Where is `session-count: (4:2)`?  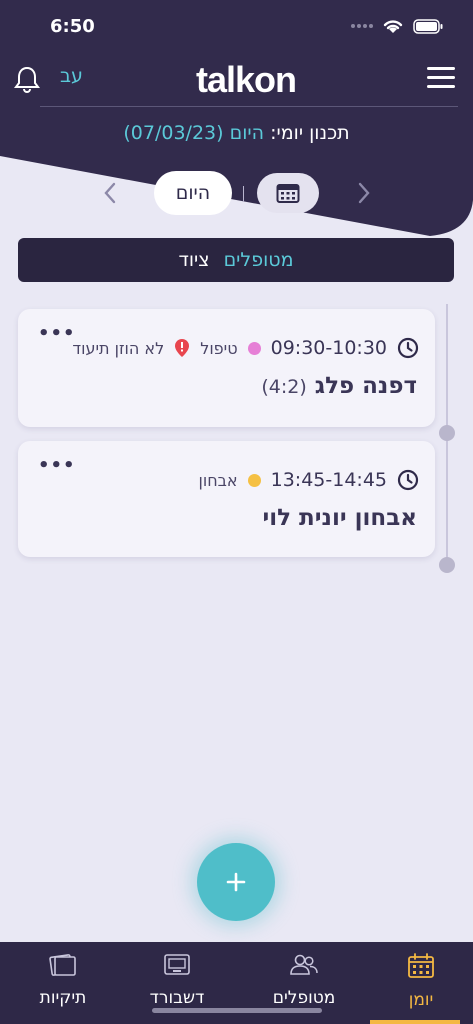
session-count: (4:2) is located at coordinates (284, 387).